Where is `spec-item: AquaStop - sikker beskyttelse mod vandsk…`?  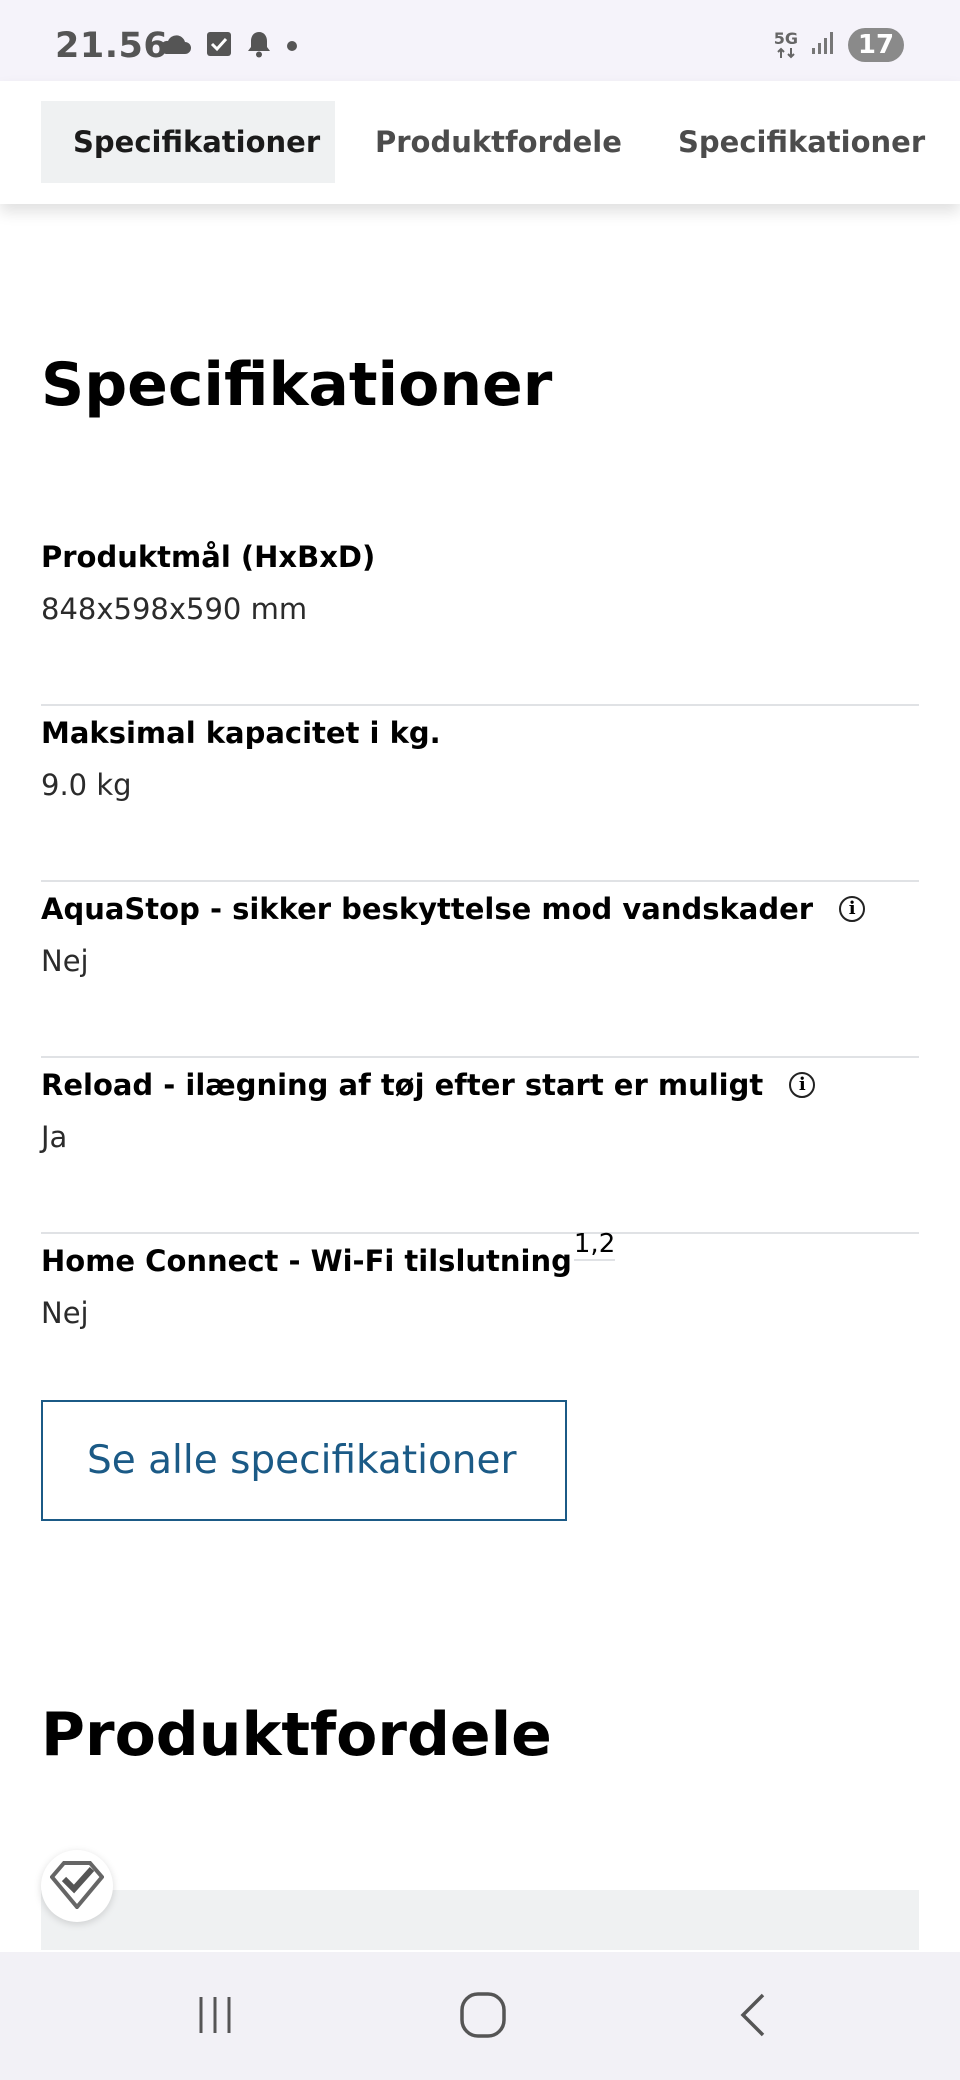 spec-item: AquaStop - sikker beskyttelse mod vandsk… is located at coordinates (480, 970).